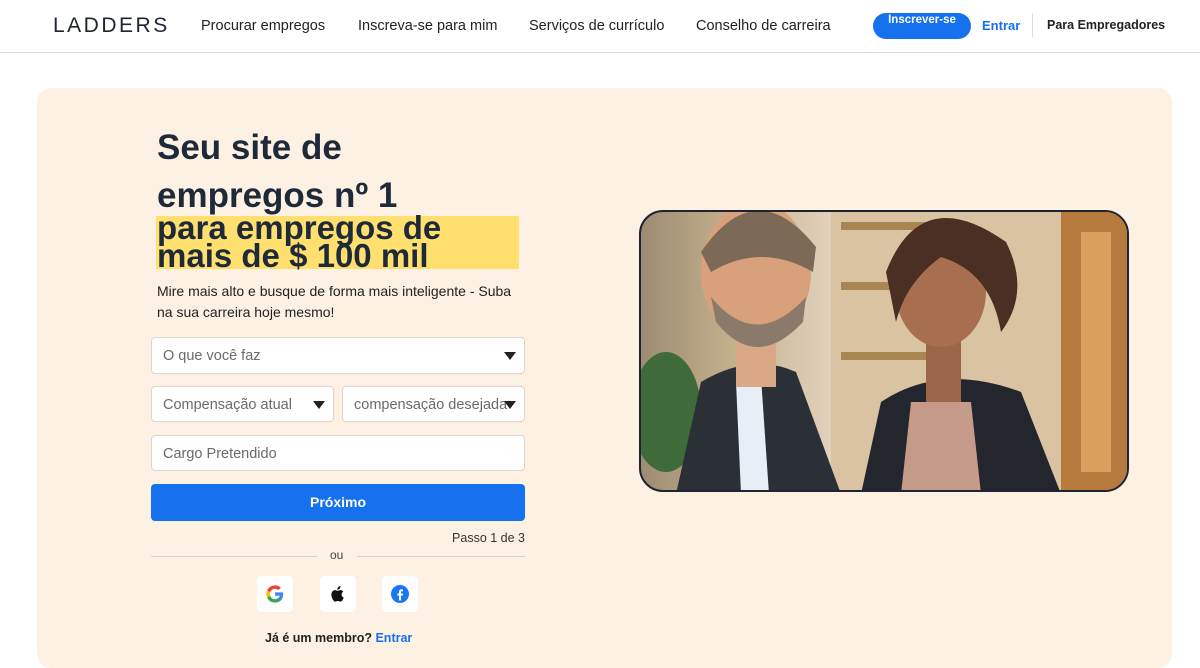 This screenshot has height=668, width=1200. I want to click on google-login-button, so click(275, 594).